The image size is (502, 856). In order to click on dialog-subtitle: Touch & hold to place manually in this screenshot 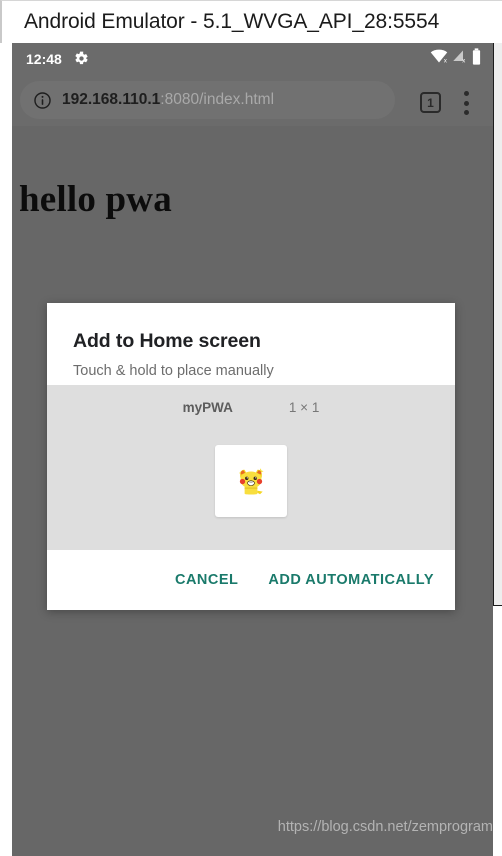, I will do `click(173, 371)`.